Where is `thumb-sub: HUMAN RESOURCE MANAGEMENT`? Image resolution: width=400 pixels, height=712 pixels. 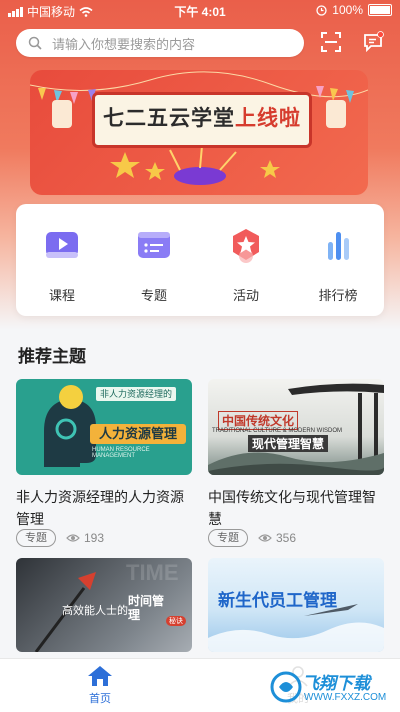 thumb-sub: HUMAN RESOURCE MANAGEMENT is located at coordinates (121, 453).